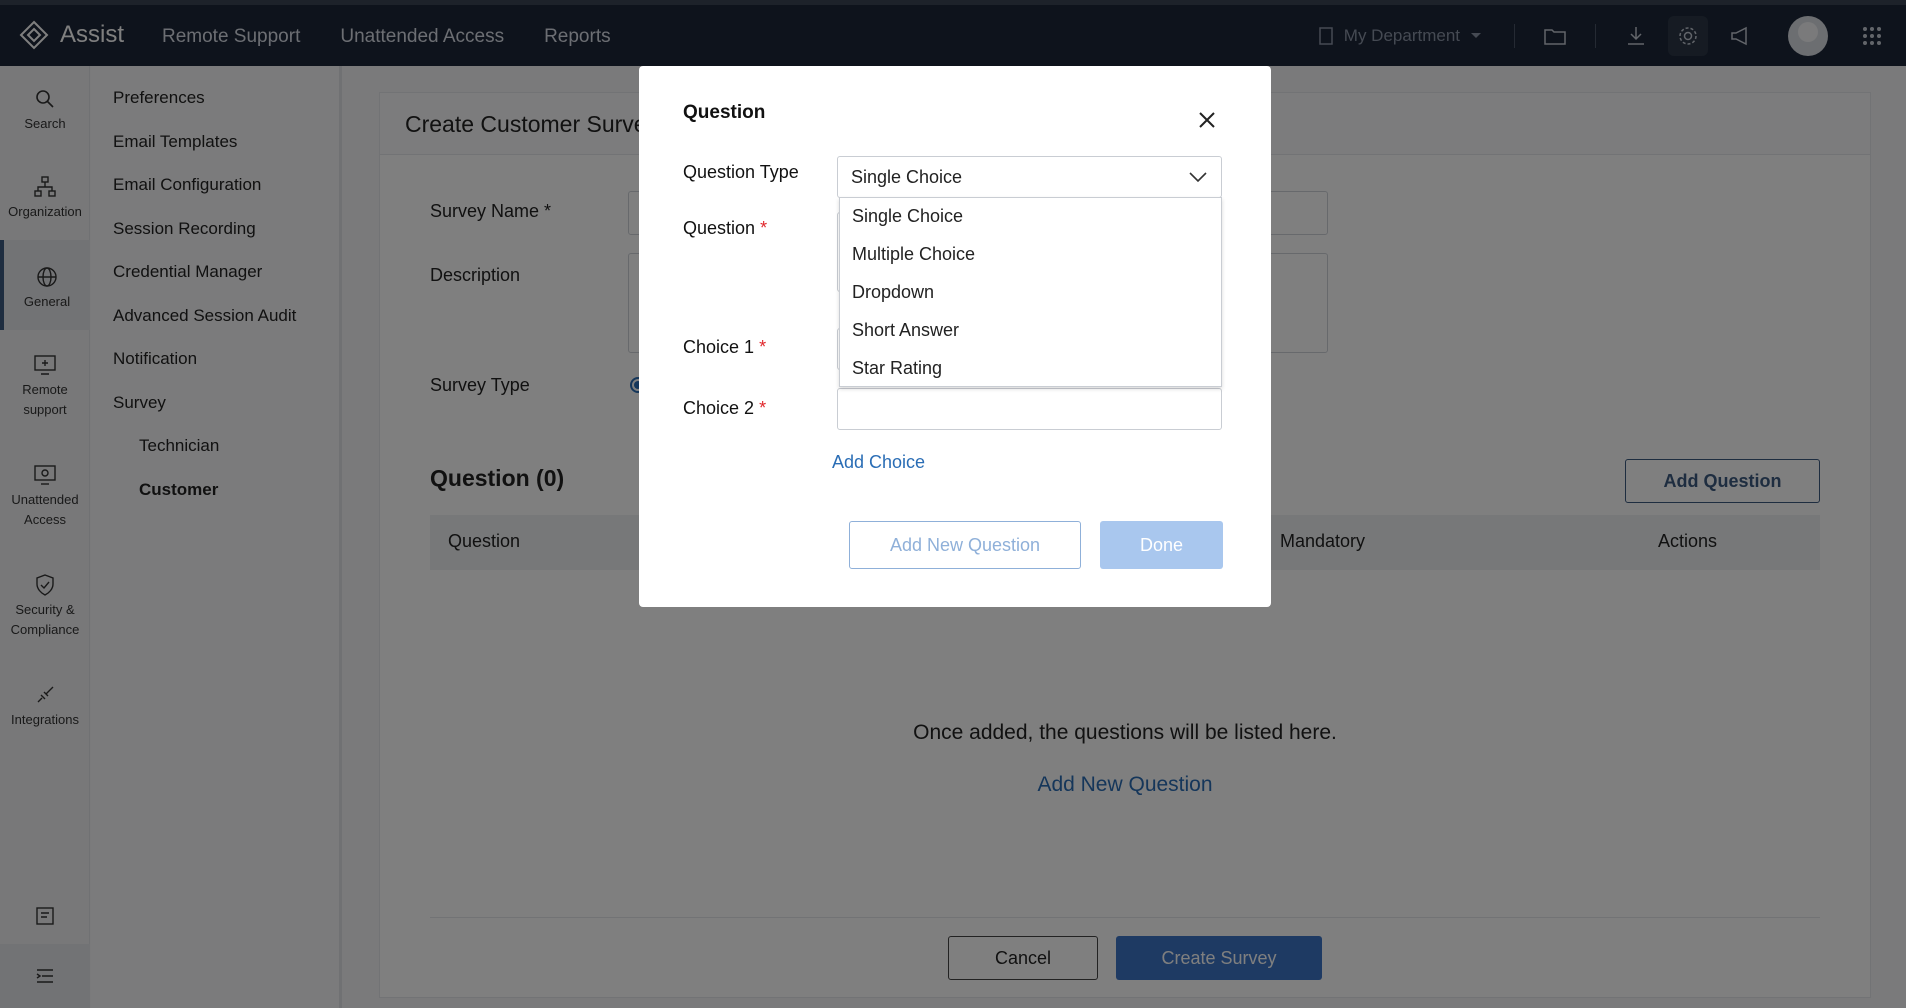  Describe the element at coordinates (741, 172) in the screenshot. I see `question-type-label: Question Type` at that location.